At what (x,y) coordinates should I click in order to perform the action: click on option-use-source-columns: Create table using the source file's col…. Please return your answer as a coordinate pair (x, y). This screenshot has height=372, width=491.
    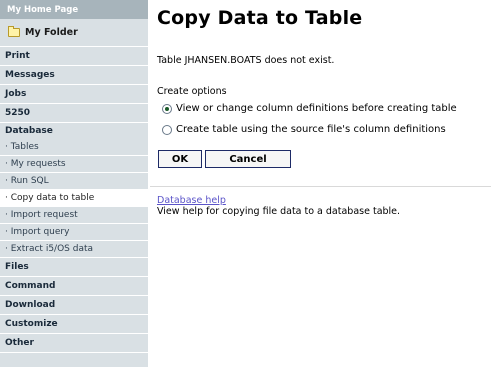
    Looking at the image, I should click on (304, 129).